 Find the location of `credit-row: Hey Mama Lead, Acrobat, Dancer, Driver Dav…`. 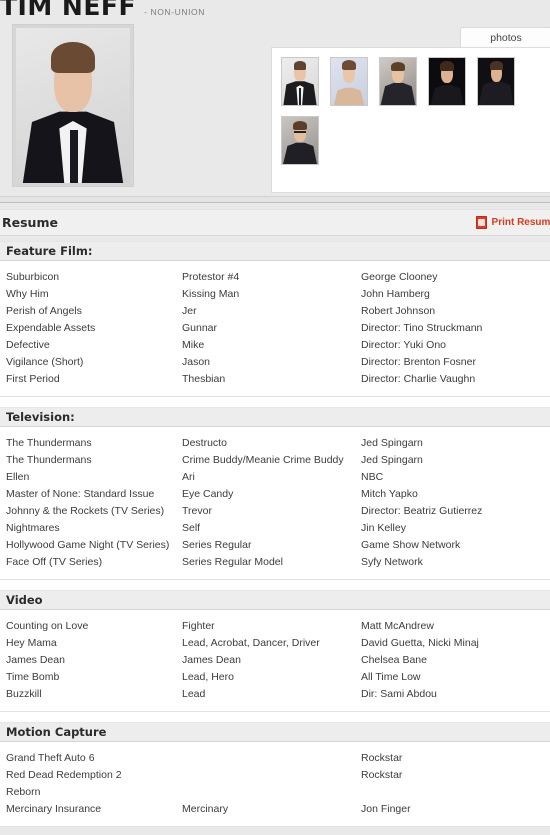

credit-row: Hey Mama Lead, Acrobat, Dancer, Driver Dav… is located at coordinates (275, 642).